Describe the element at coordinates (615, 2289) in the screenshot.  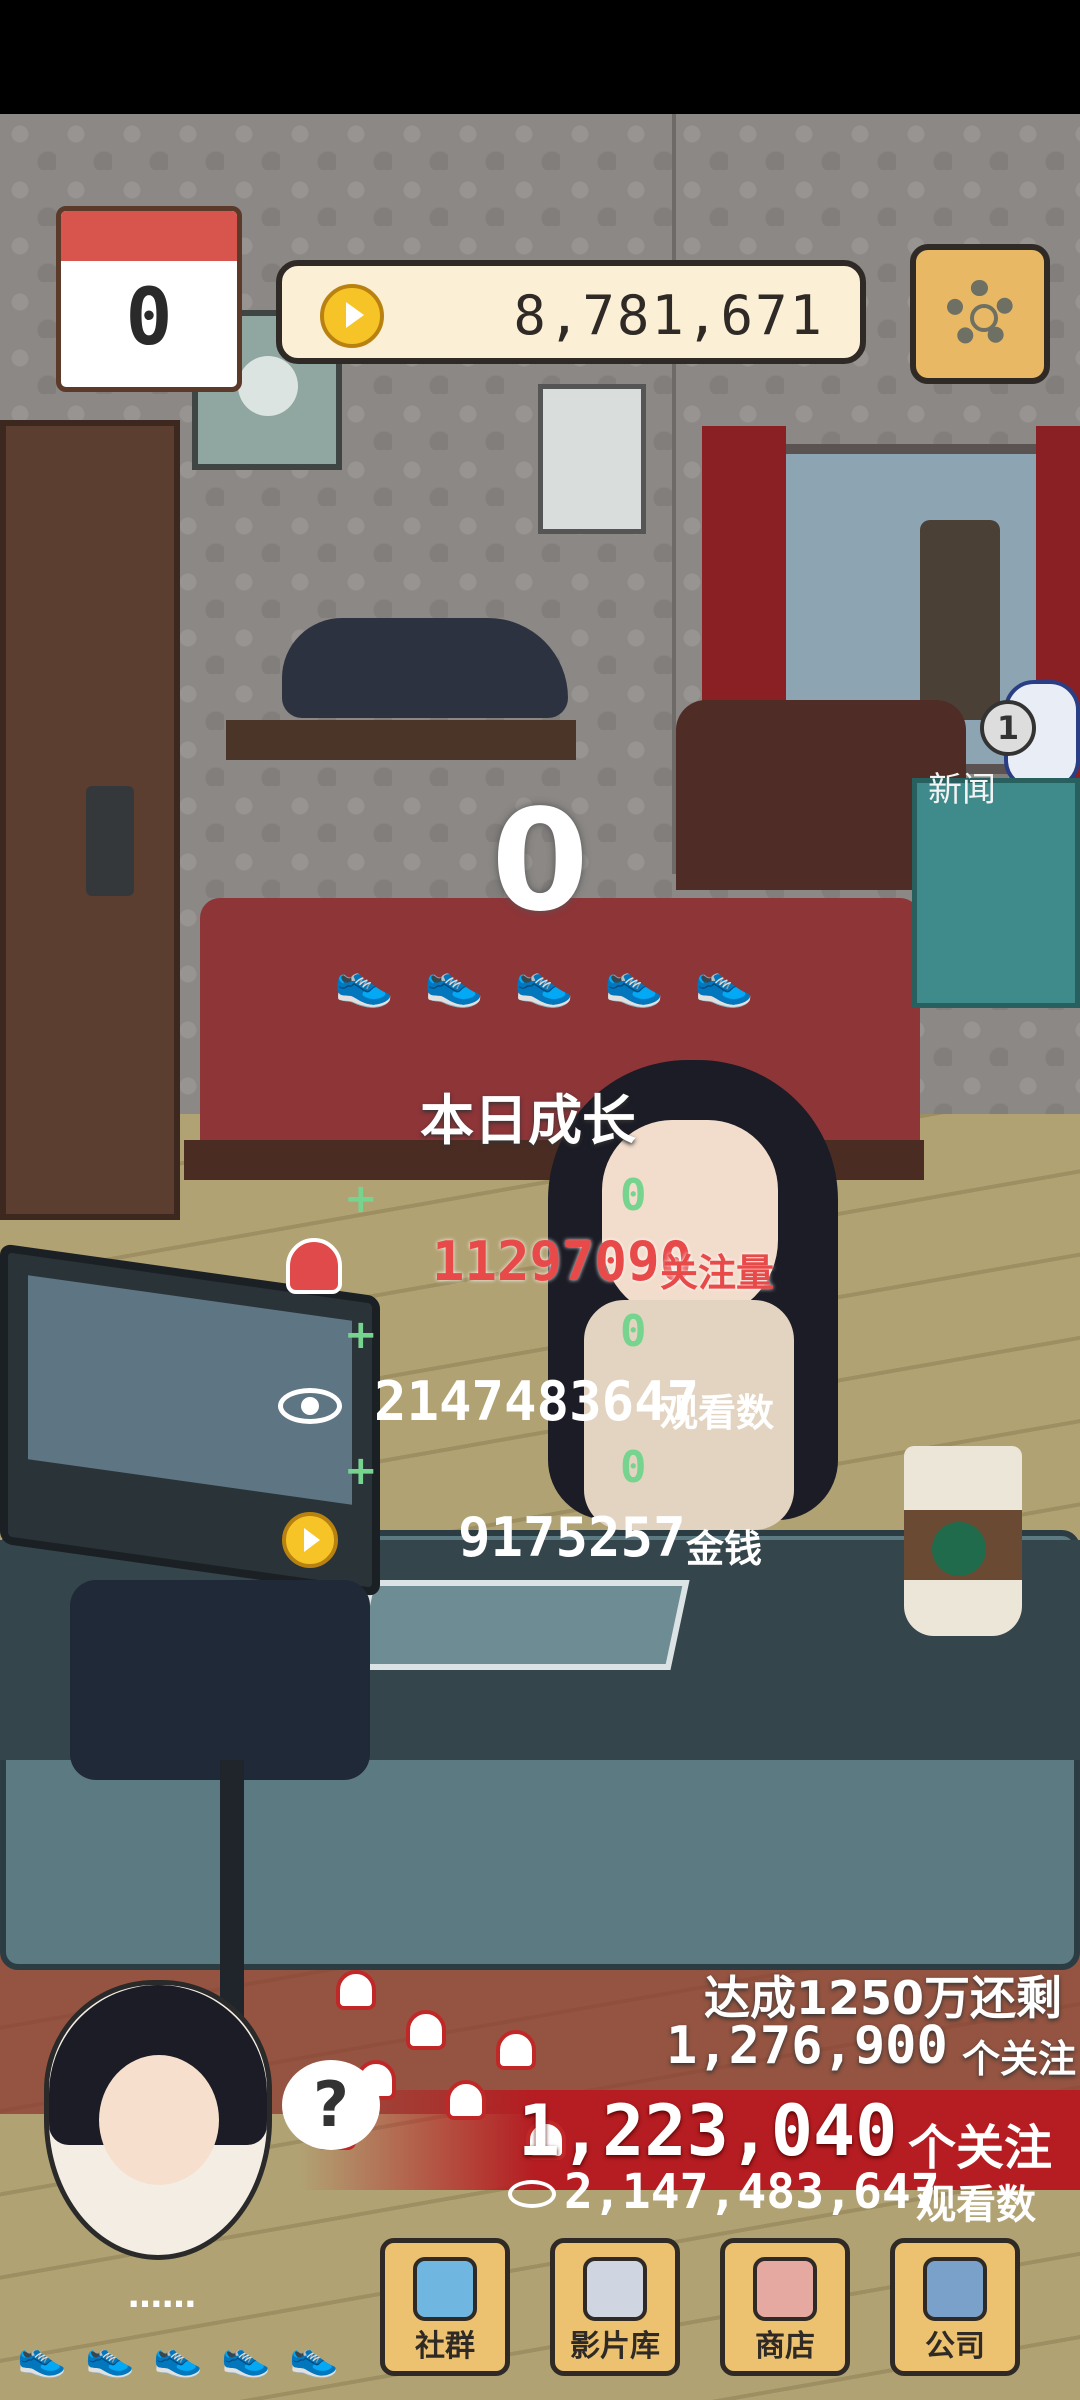
I see `film-library-icon` at that location.